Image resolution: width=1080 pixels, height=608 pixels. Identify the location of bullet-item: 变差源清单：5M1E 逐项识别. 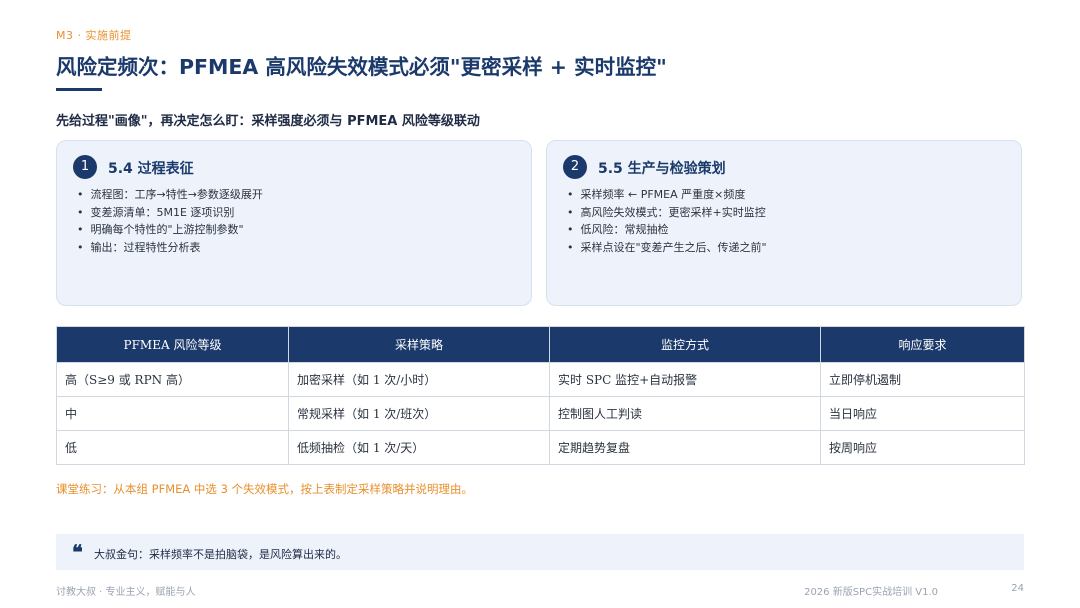
(170, 213).